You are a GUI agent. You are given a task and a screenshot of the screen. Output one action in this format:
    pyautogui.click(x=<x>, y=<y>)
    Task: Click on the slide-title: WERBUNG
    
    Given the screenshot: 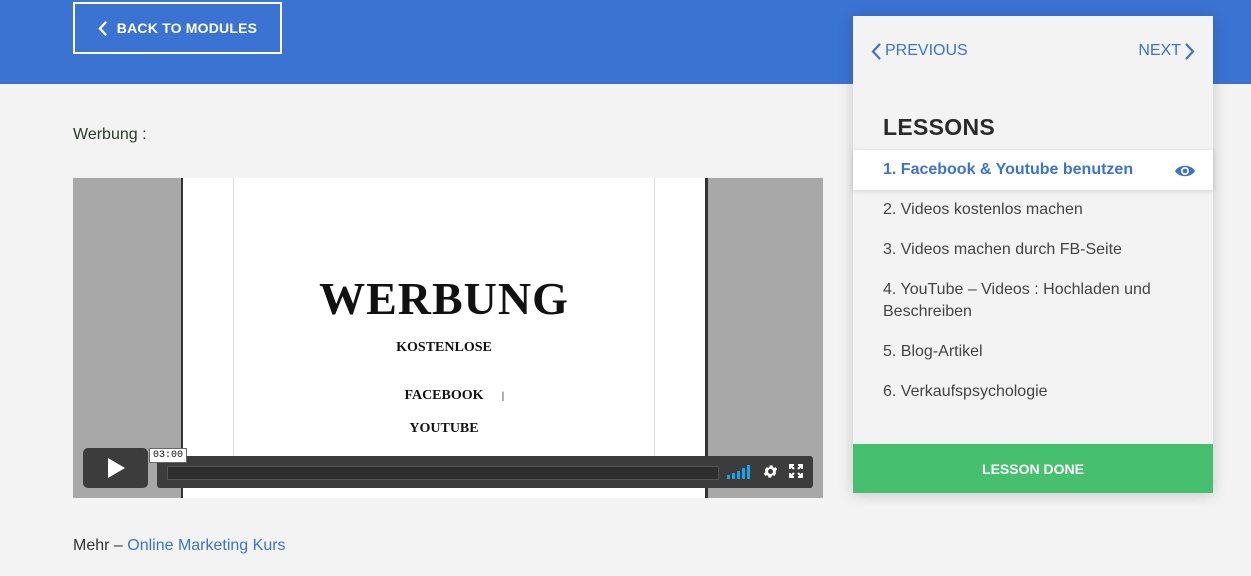 What is the action you would take?
    pyautogui.click(x=444, y=298)
    